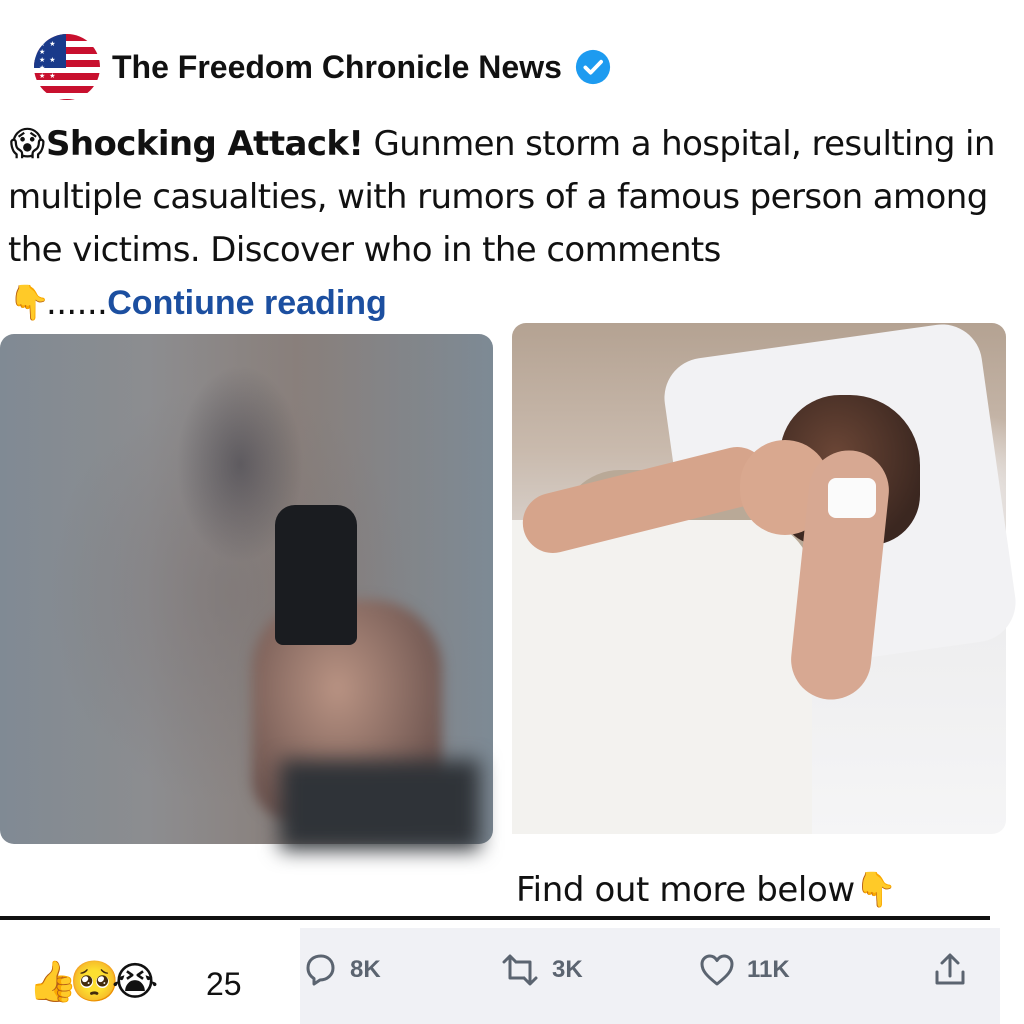  I want to click on sleeve-shape, so click(380, 805).